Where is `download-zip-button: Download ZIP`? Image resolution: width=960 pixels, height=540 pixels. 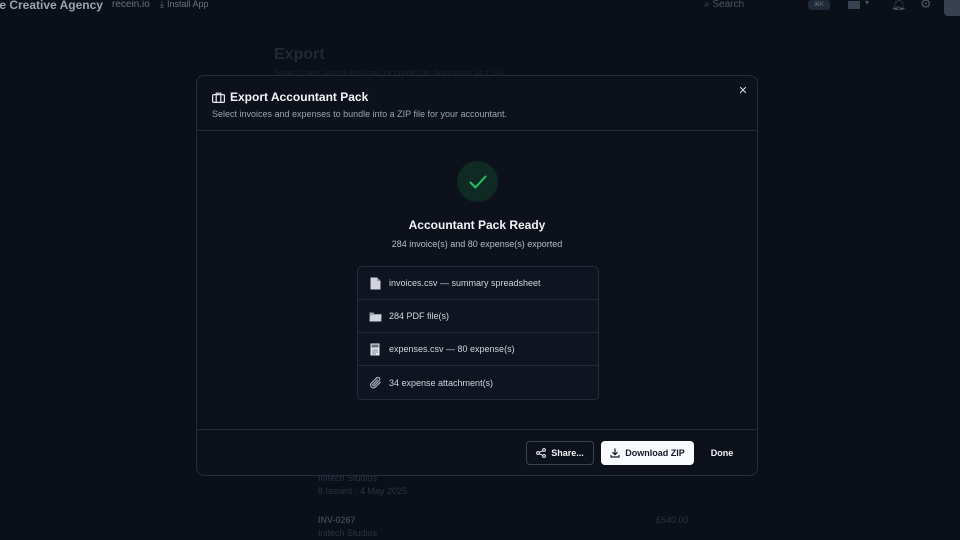 download-zip-button: Download ZIP is located at coordinates (647, 453).